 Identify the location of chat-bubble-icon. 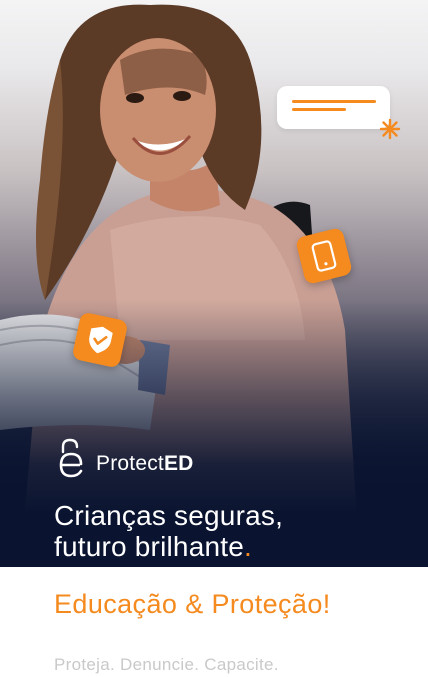
(333, 107).